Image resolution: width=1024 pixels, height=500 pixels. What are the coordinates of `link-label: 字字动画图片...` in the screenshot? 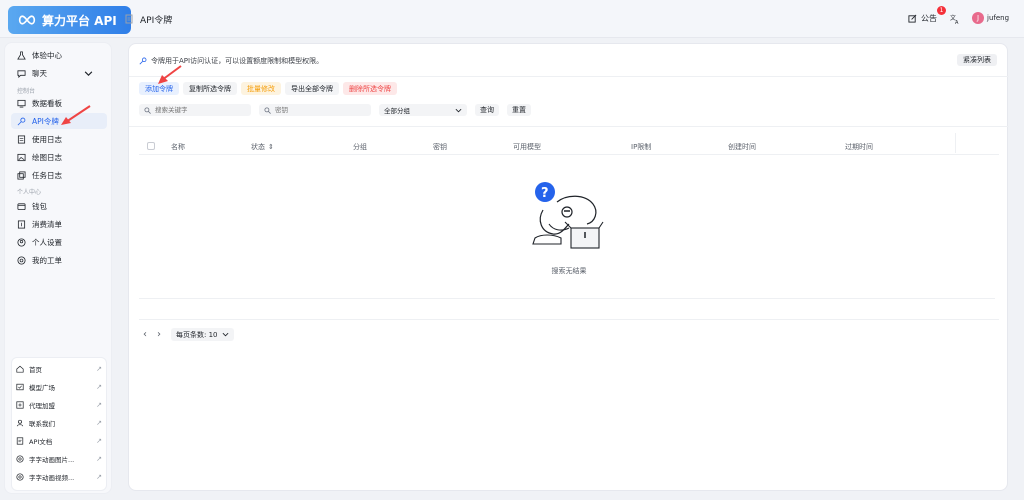 It's located at (52, 460).